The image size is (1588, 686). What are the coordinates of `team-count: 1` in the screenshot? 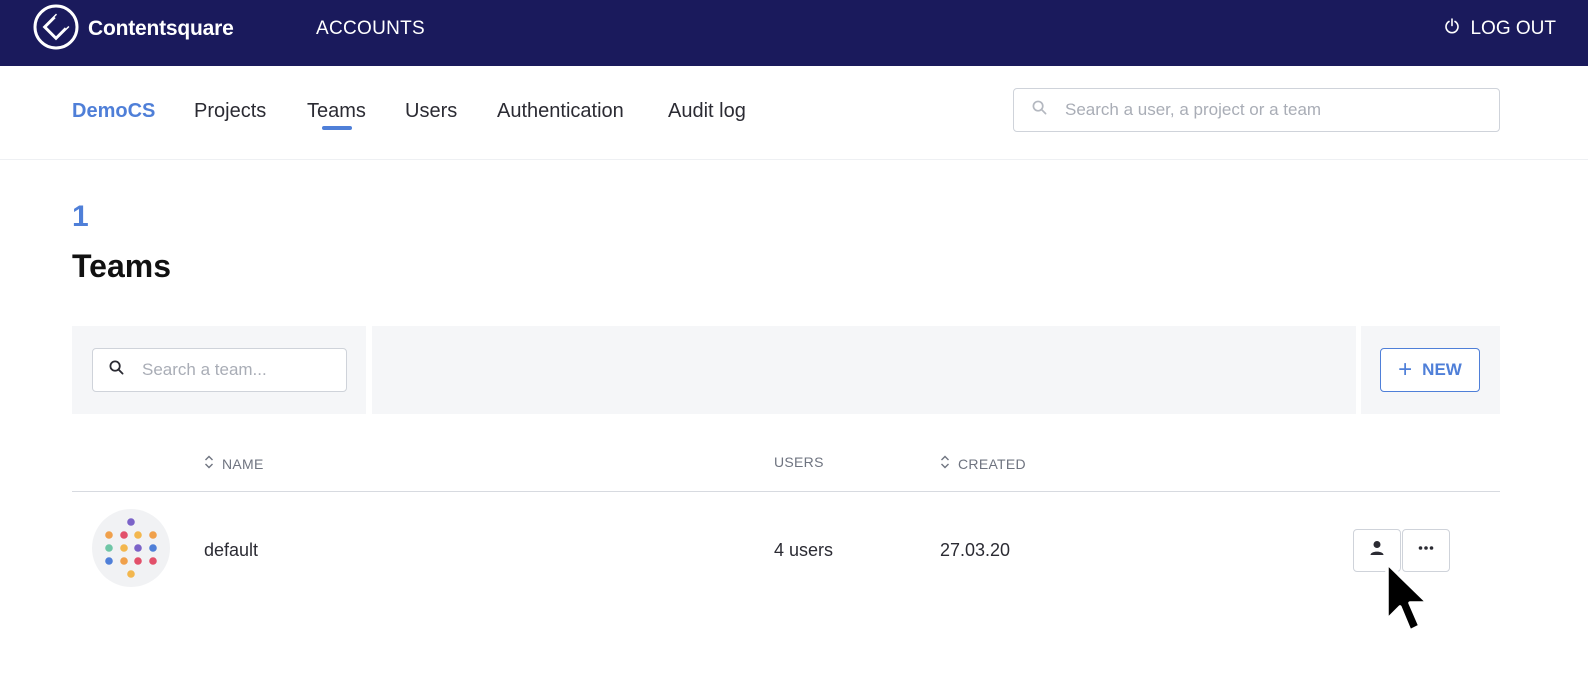 It's located at (80, 216).